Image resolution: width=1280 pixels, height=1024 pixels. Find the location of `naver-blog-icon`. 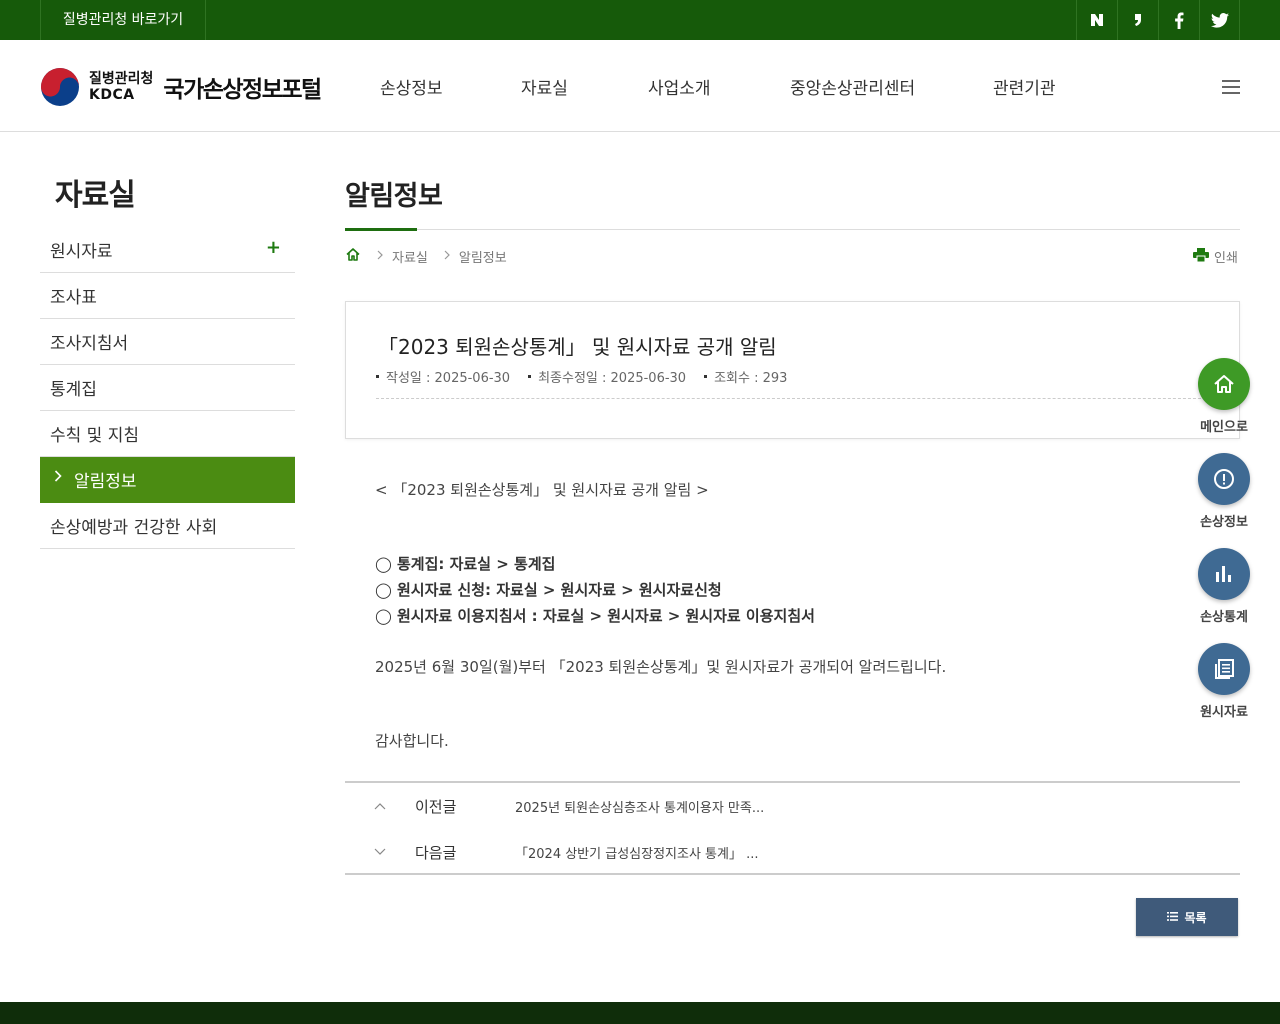

naver-blog-icon is located at coordinates (1096, 20).